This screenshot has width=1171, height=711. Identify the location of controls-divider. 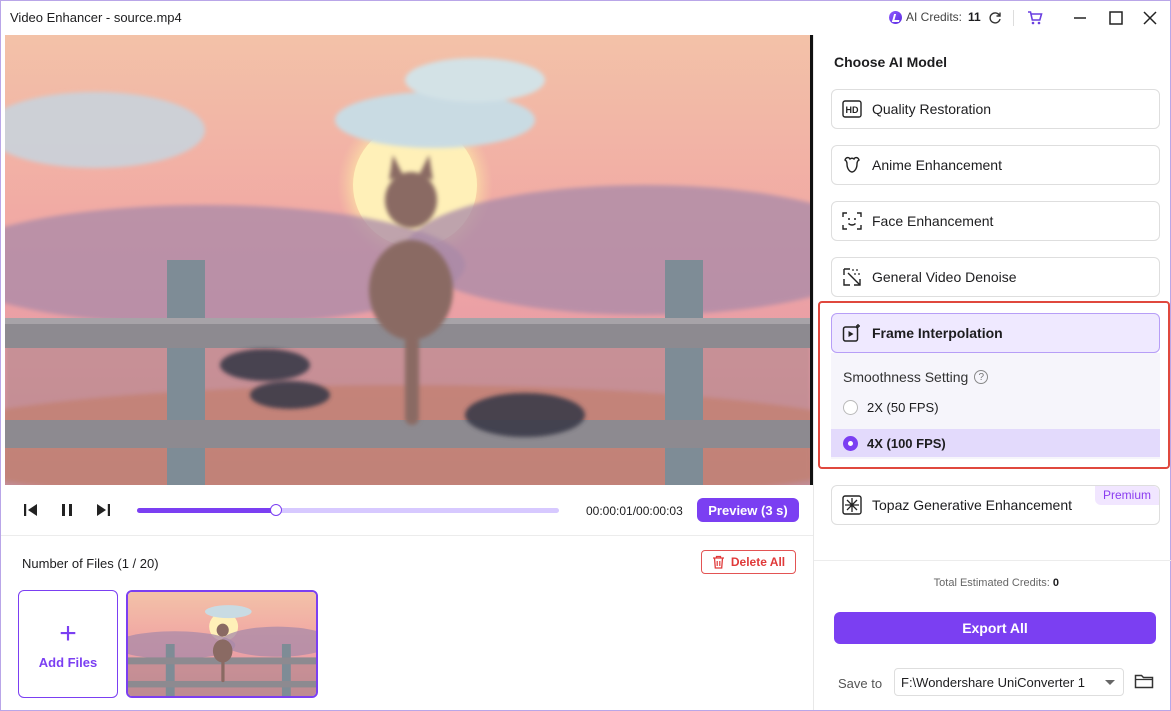
(407, 535).